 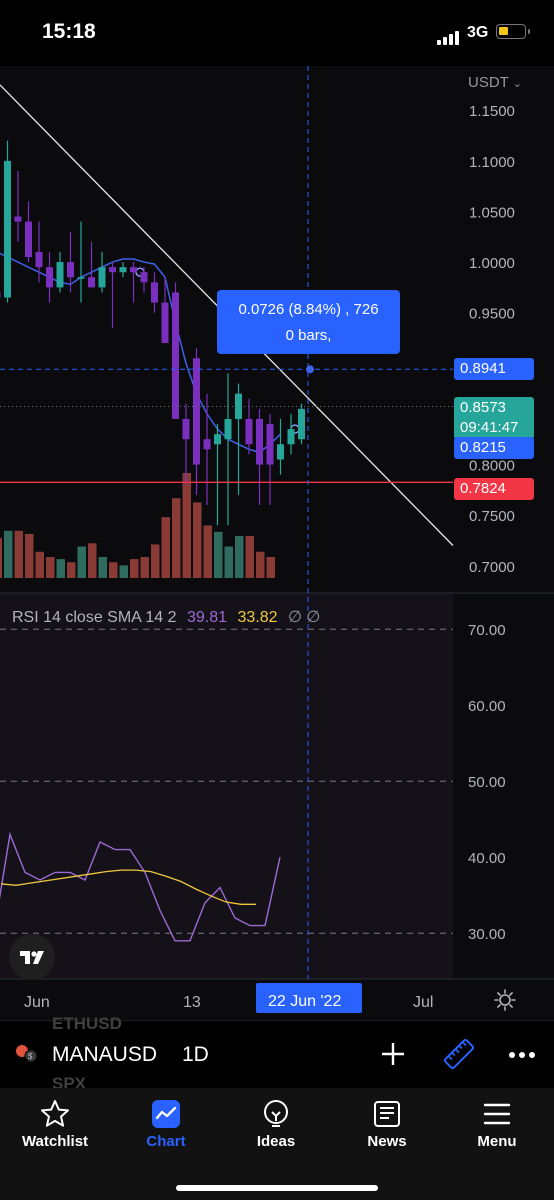 What do you see at coordinates (505, 1000) in the screenshot?
I see `settings-icon` at bounding box center [505, 1000].